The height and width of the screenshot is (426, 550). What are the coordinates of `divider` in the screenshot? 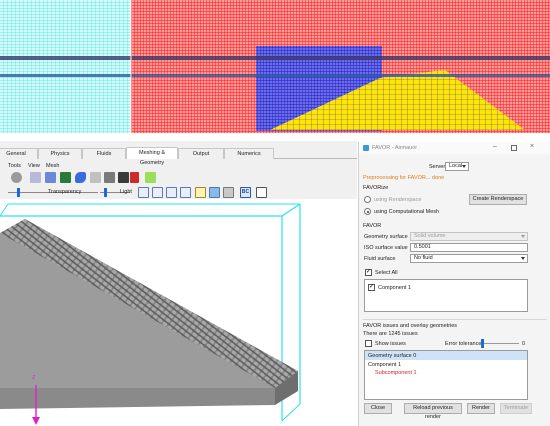 It's located at (455, 319).